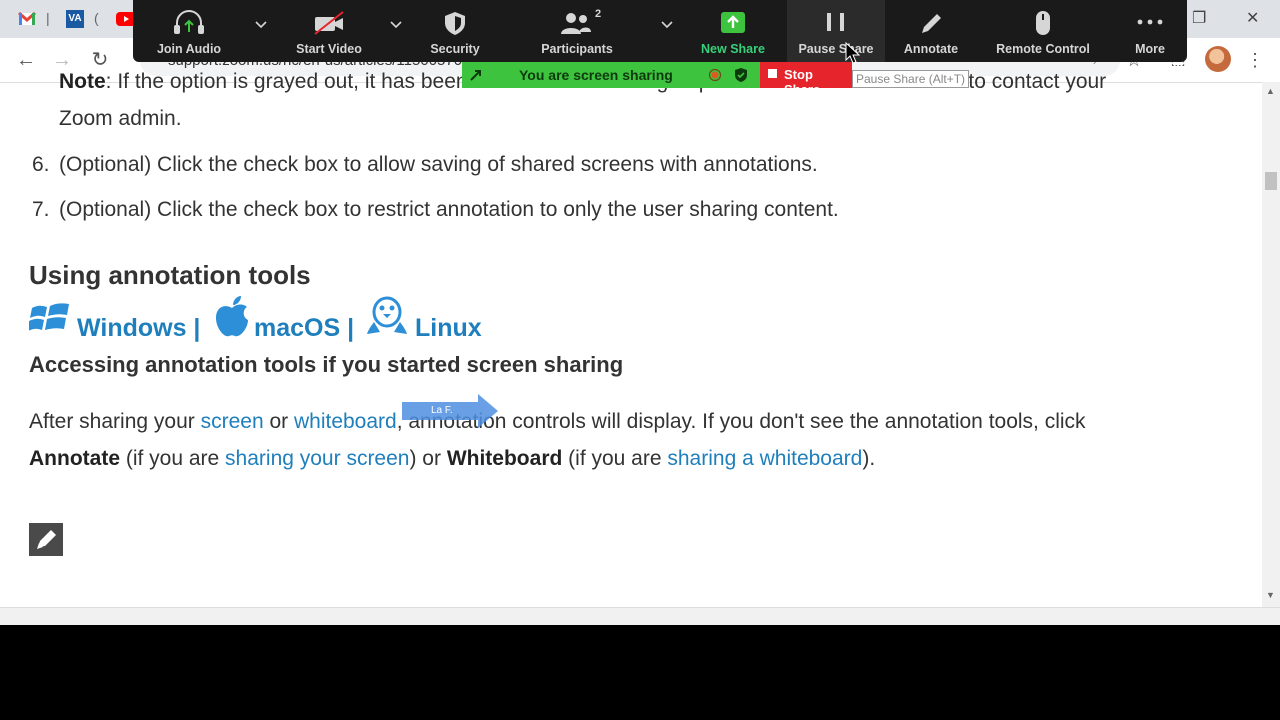 The image size is (1280, 720). Describe the element at coordinates (931, 23) in the screenshot. I see `pencil-icon` at that location.